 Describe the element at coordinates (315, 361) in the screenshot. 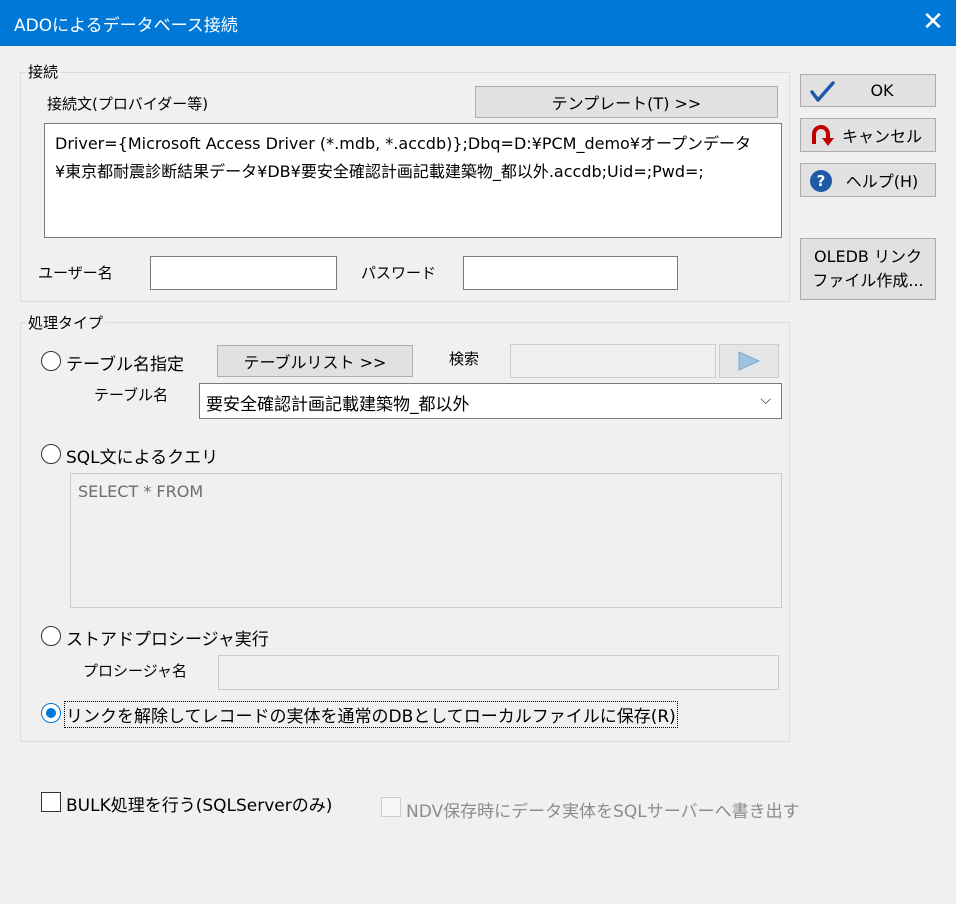

I see `table-list-button: テーブルリスト >>` at that location.